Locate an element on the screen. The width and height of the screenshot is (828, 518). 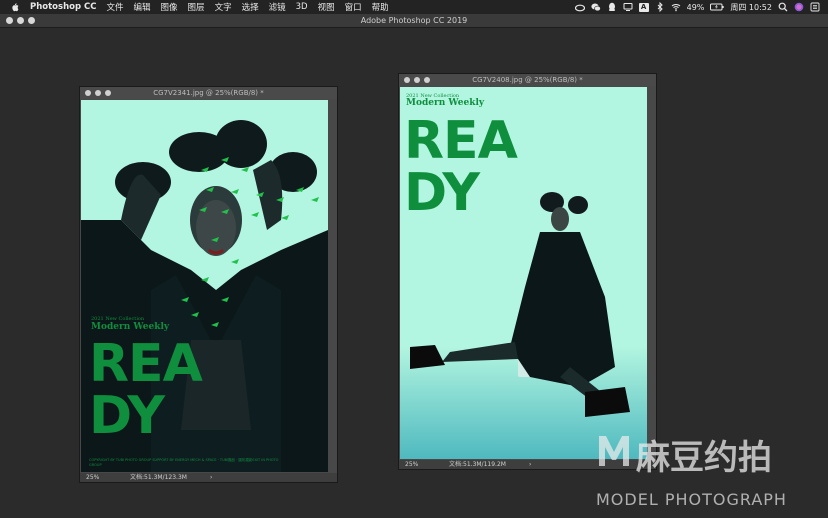
poster-1-headline-line-1: REA is located at coordinates (146, 364).